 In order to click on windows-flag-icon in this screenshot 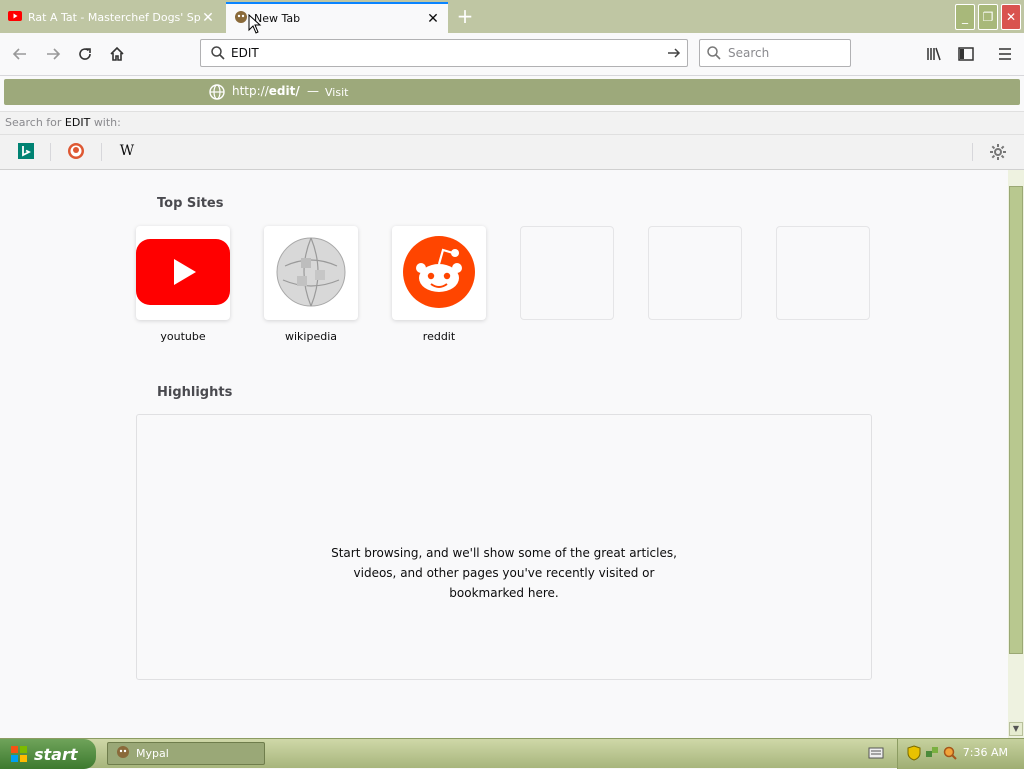, I will do `click(19, 754)`.